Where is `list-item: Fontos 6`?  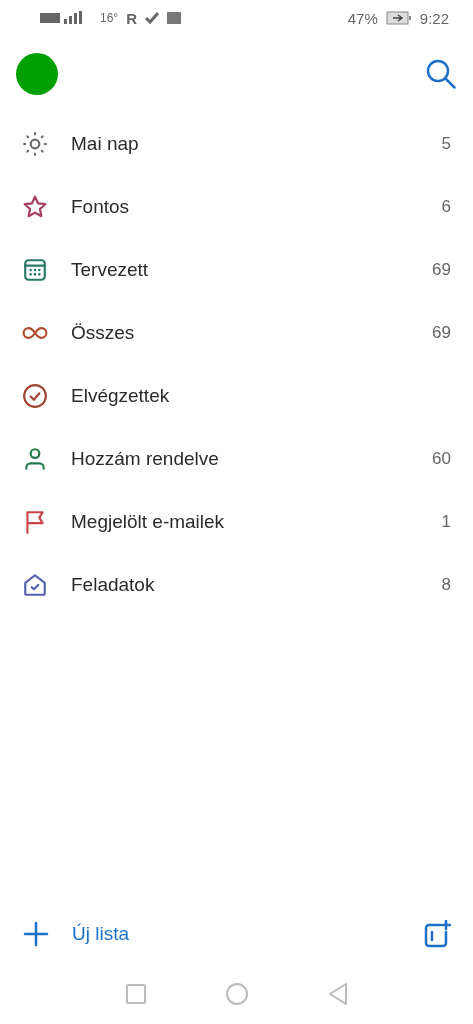 list-item: Fontos 6 is located at coordinates (236, 206).